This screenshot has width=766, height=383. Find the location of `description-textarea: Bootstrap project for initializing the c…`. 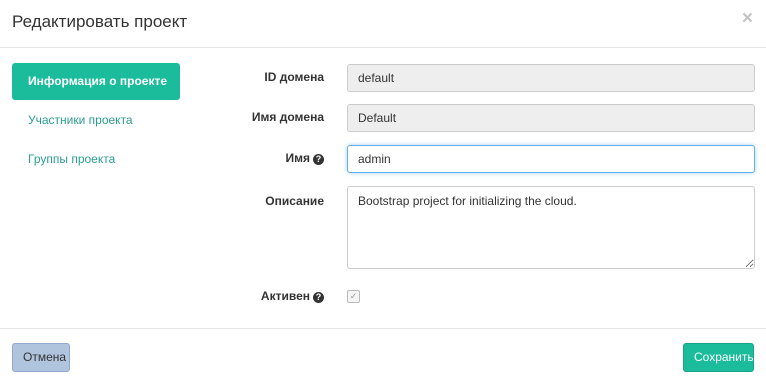

description-textarea: Bootstrap project for initializing the c… is located at coordinates (551, 227).